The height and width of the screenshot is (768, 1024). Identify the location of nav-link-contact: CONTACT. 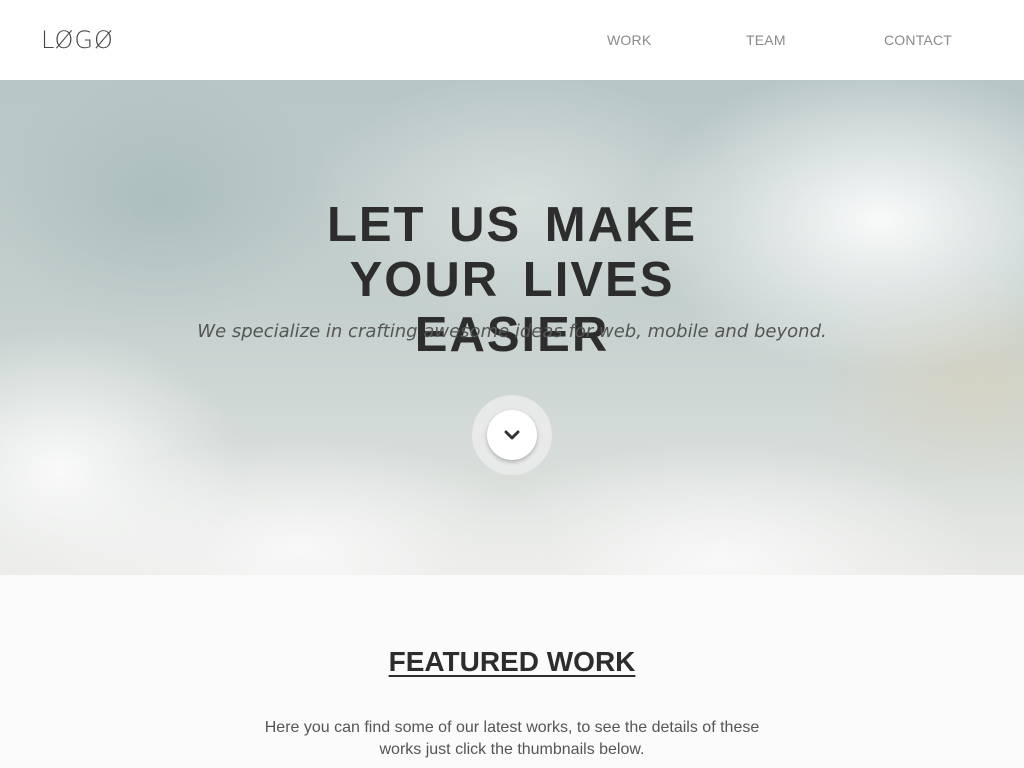
(918, 40).